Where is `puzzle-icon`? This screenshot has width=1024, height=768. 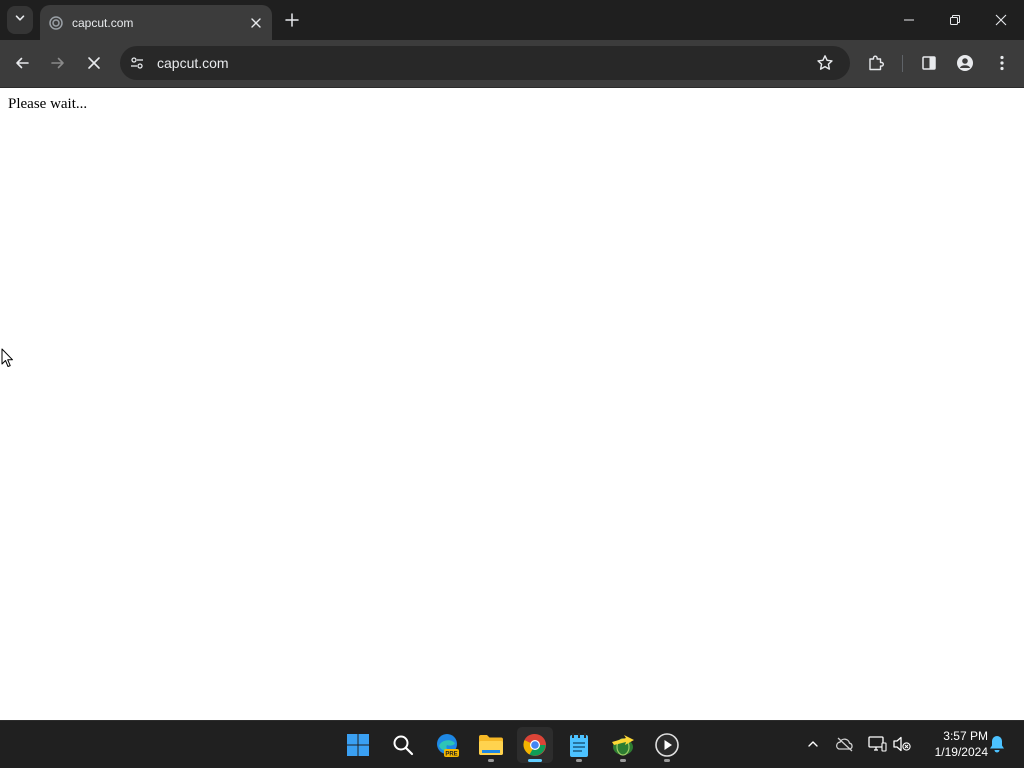 puzzle-icon is located at coordinates (876, 63).